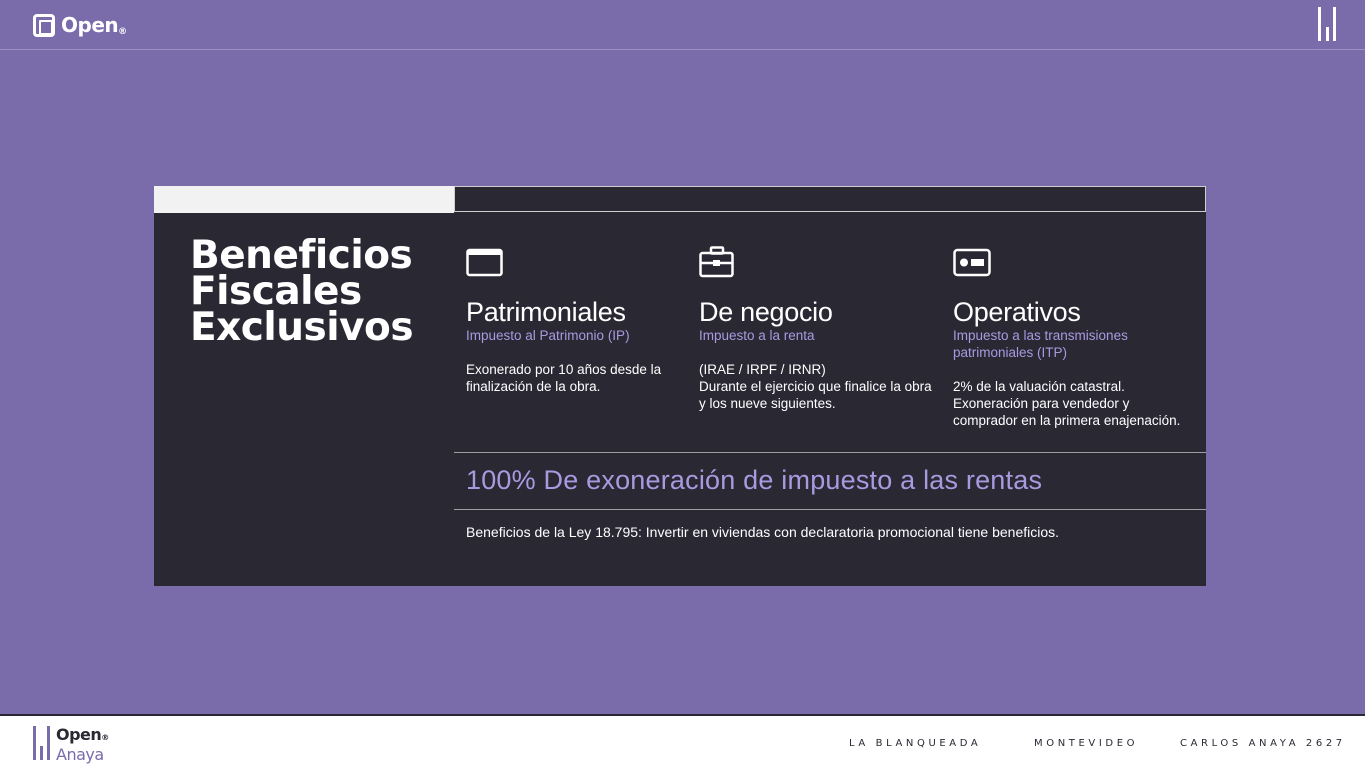 This screenshot has width=1365, height=768. I want to click on footer-city: MONTEVIDEO, so click(1086, 743).